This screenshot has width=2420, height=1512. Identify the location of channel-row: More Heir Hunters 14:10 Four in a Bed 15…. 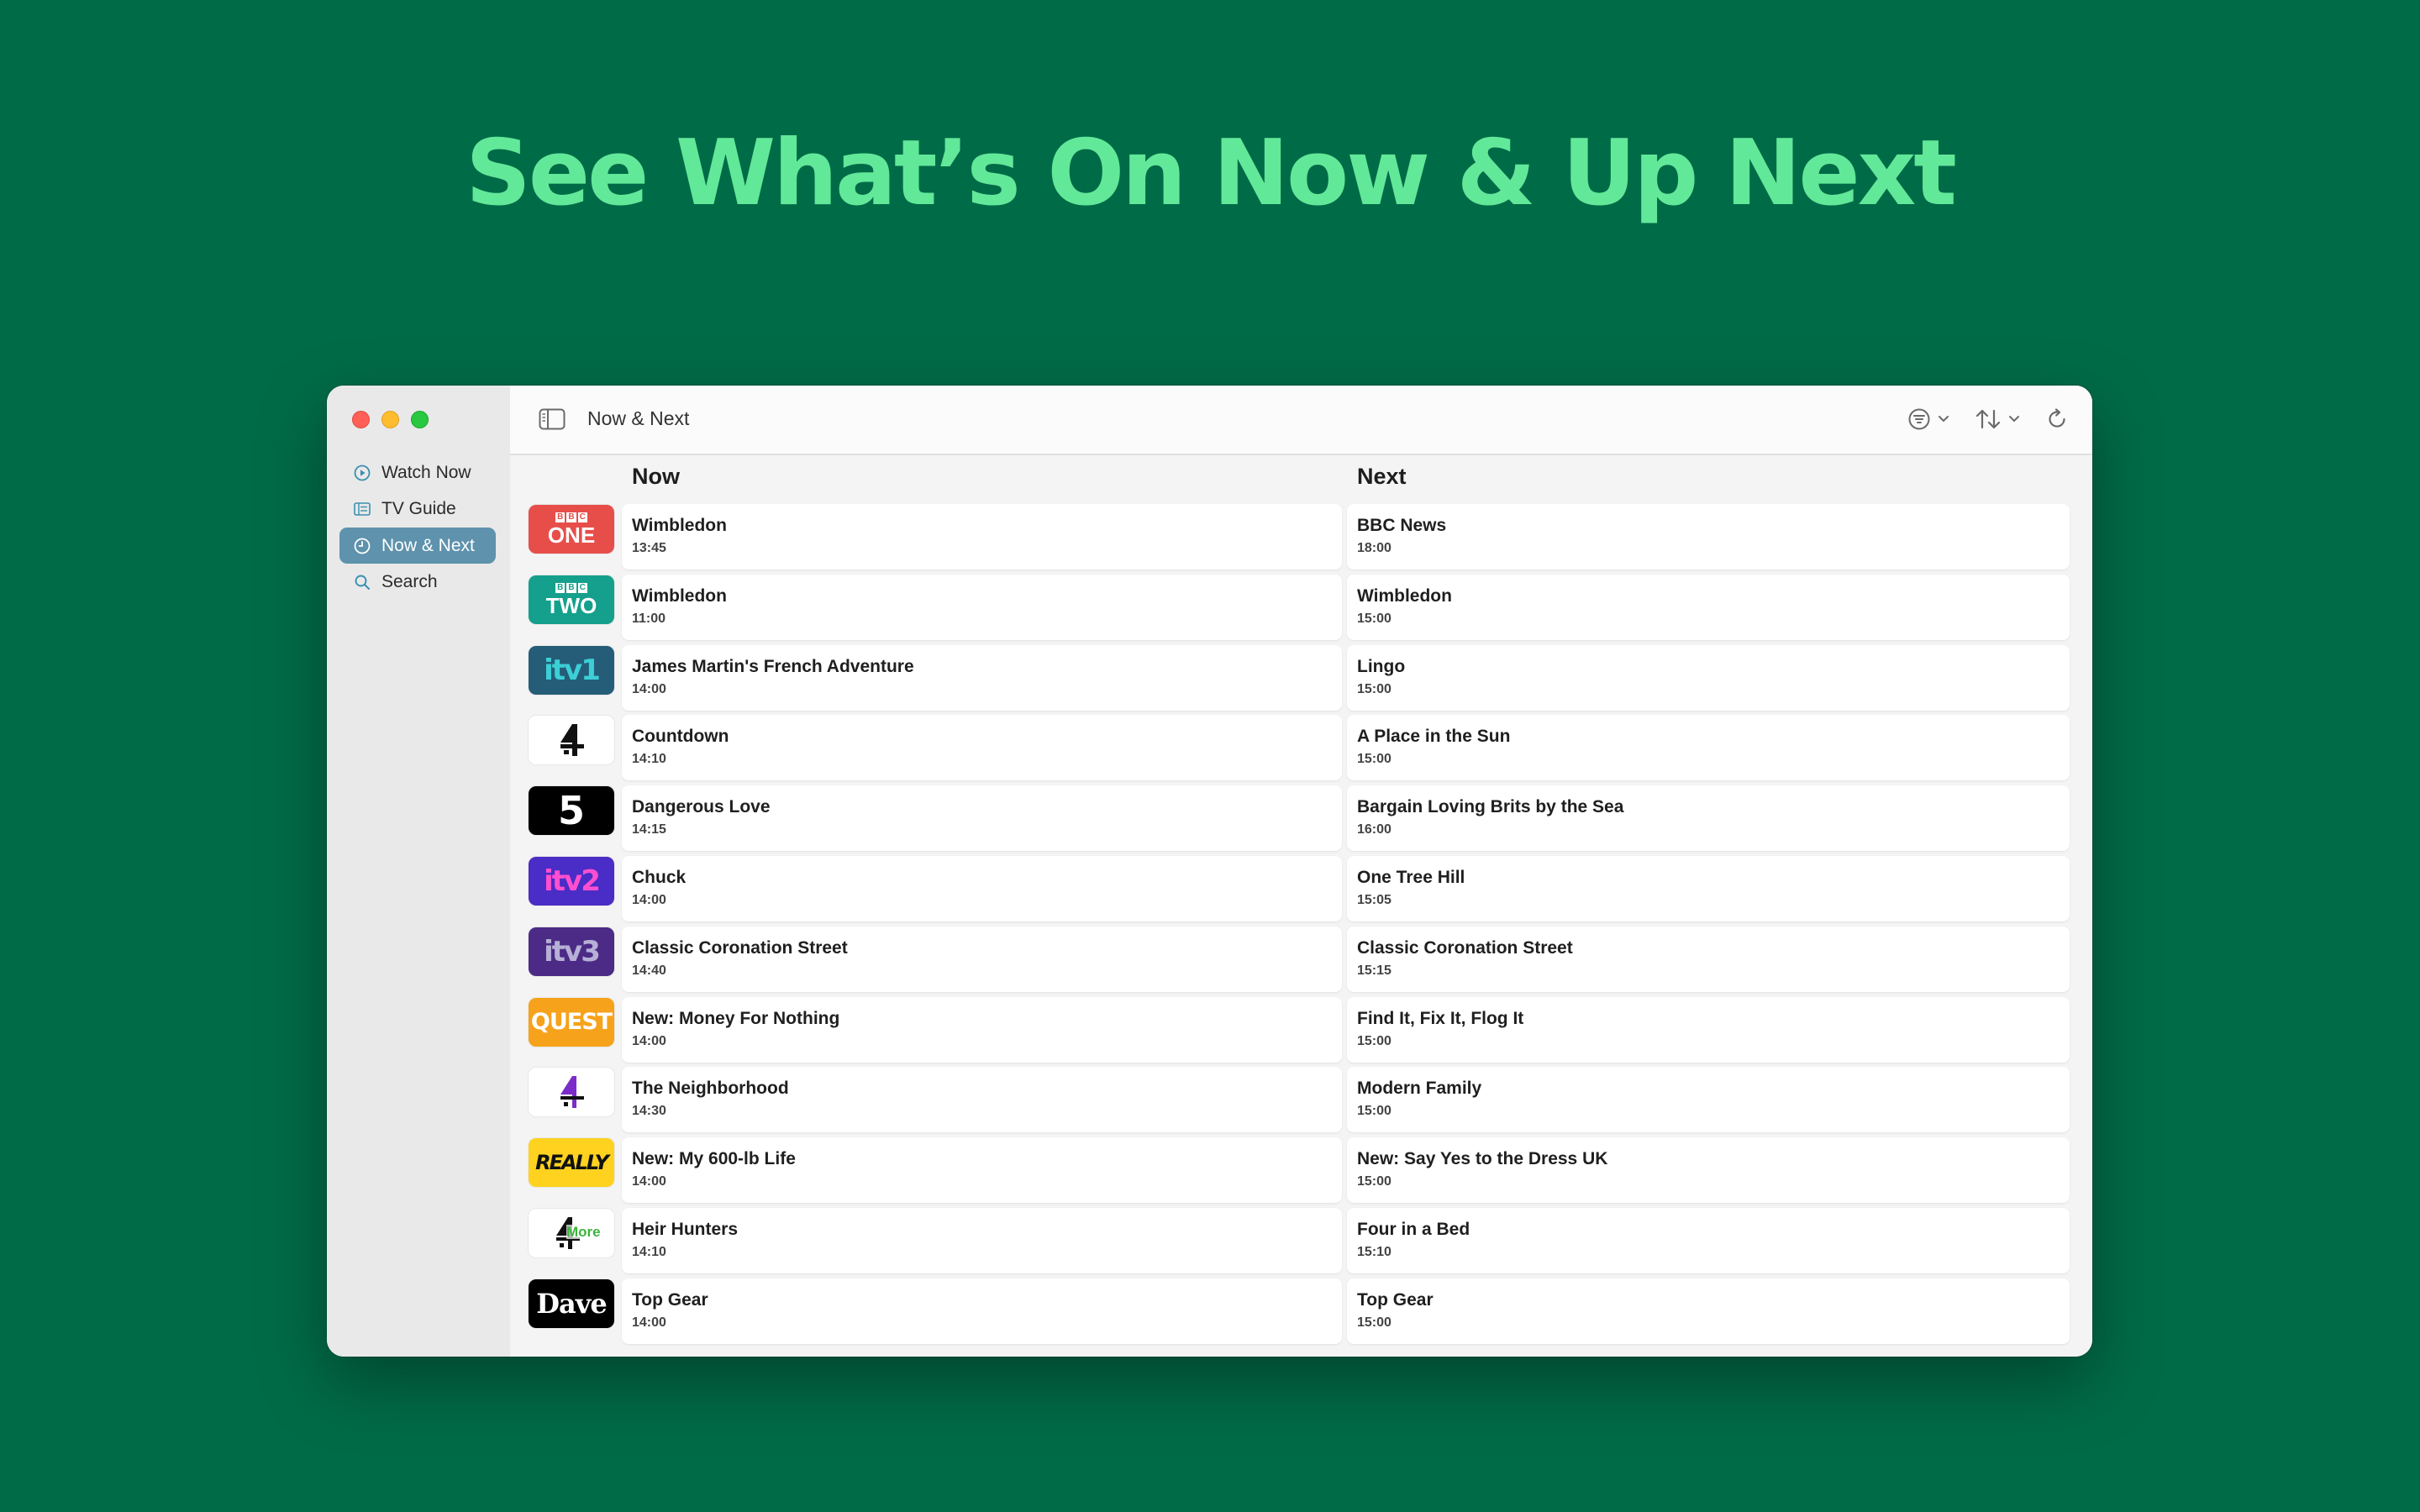
(1300, 1241).